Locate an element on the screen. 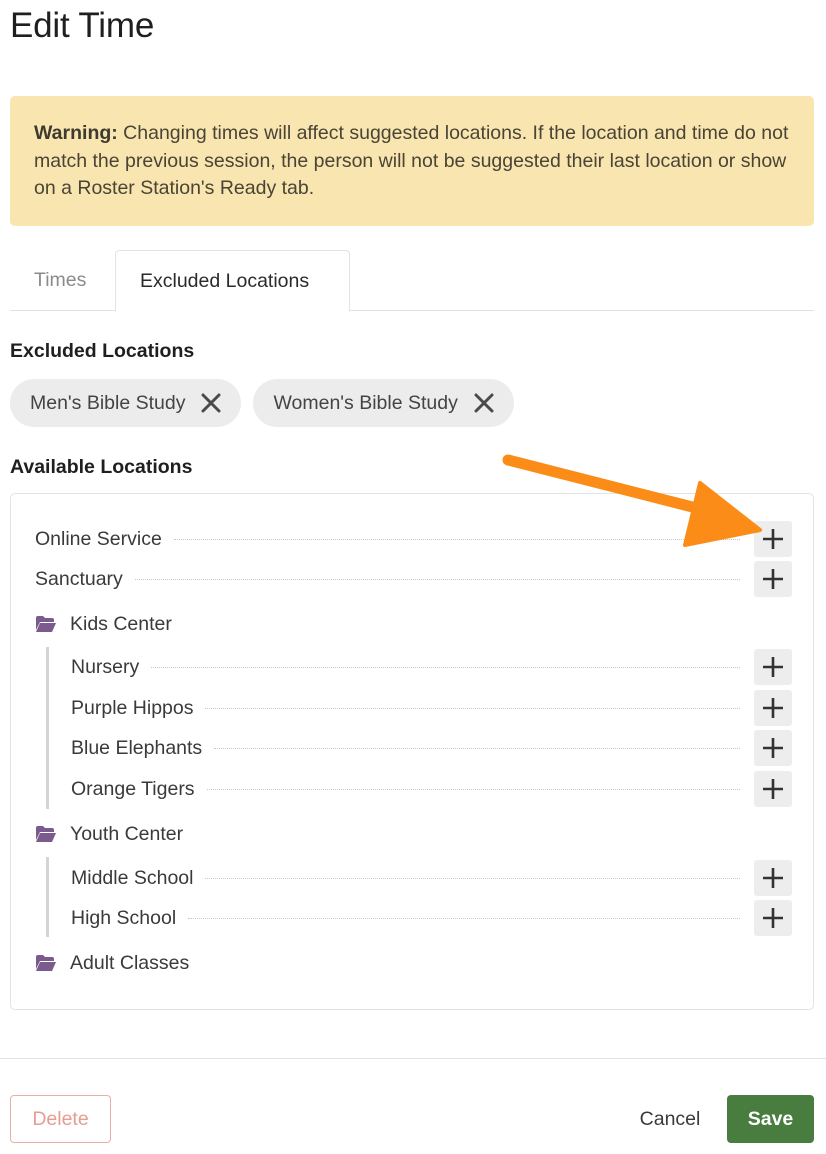 The height and width of the screenshot is (1154, 826). location-row-blue-elephants: Blue Elephants is located at coordinates (431, 748).